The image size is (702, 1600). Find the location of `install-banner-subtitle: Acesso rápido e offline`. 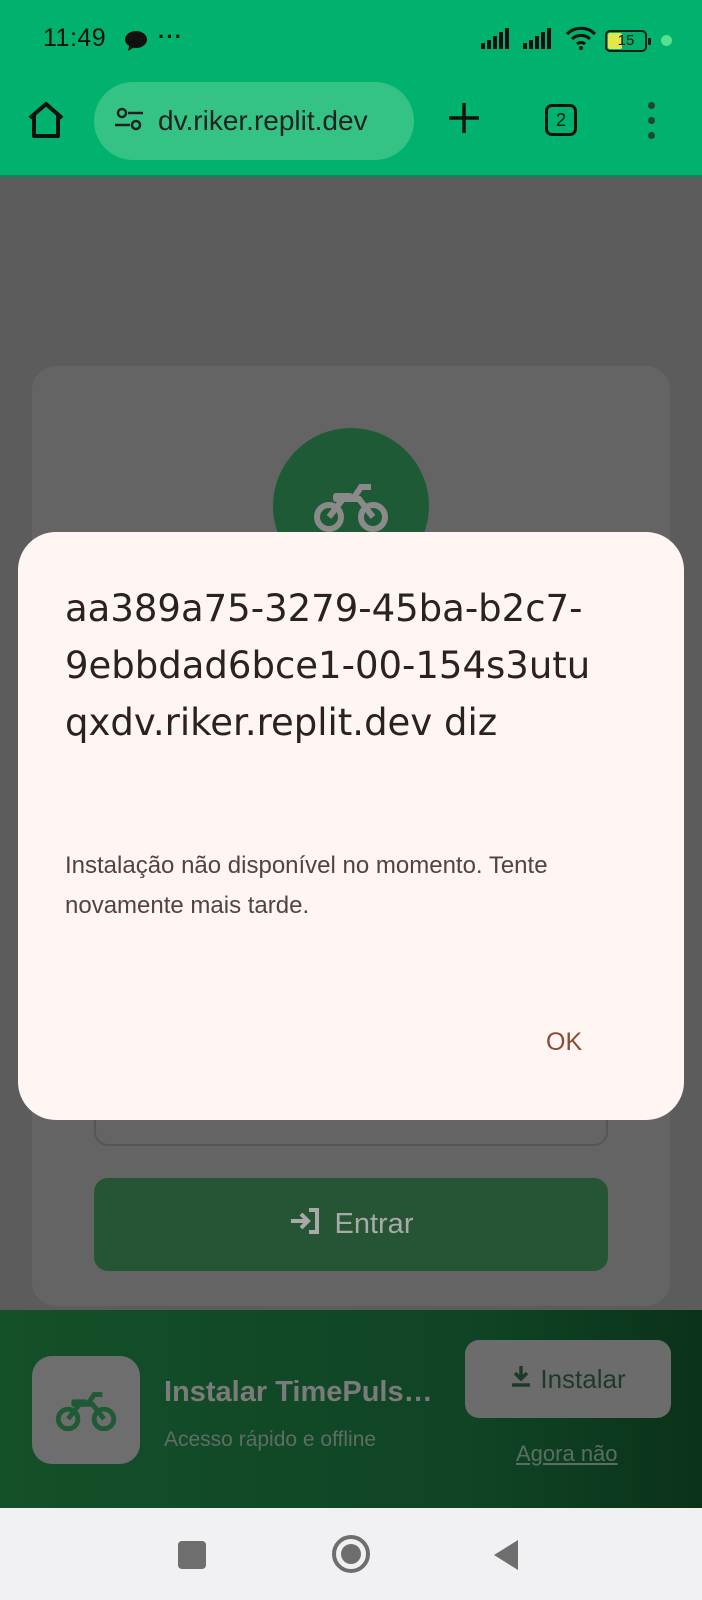

install-banner-subtitle: Acesso rápido e offline is located at coordinates (270, 1439).